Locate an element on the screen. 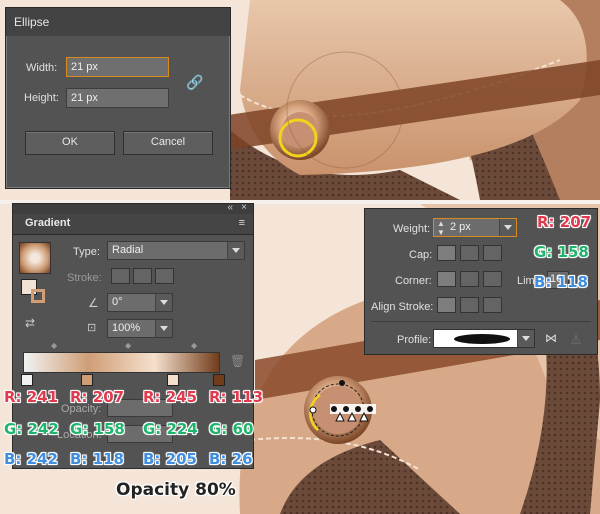 This screenshot has width=600, height=514. cap-label: Cap: is located at coordinates (421, 255).